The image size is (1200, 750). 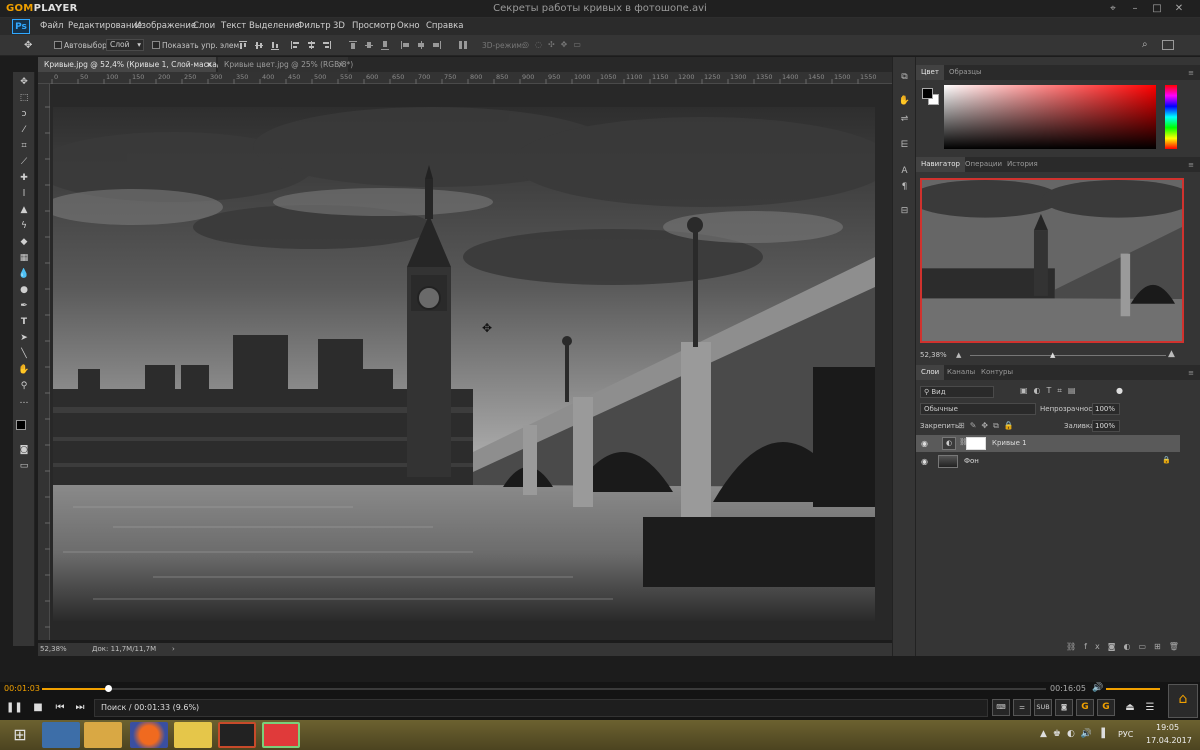 I want to click on show-controls-checkbox, so click(x=156, y=45).